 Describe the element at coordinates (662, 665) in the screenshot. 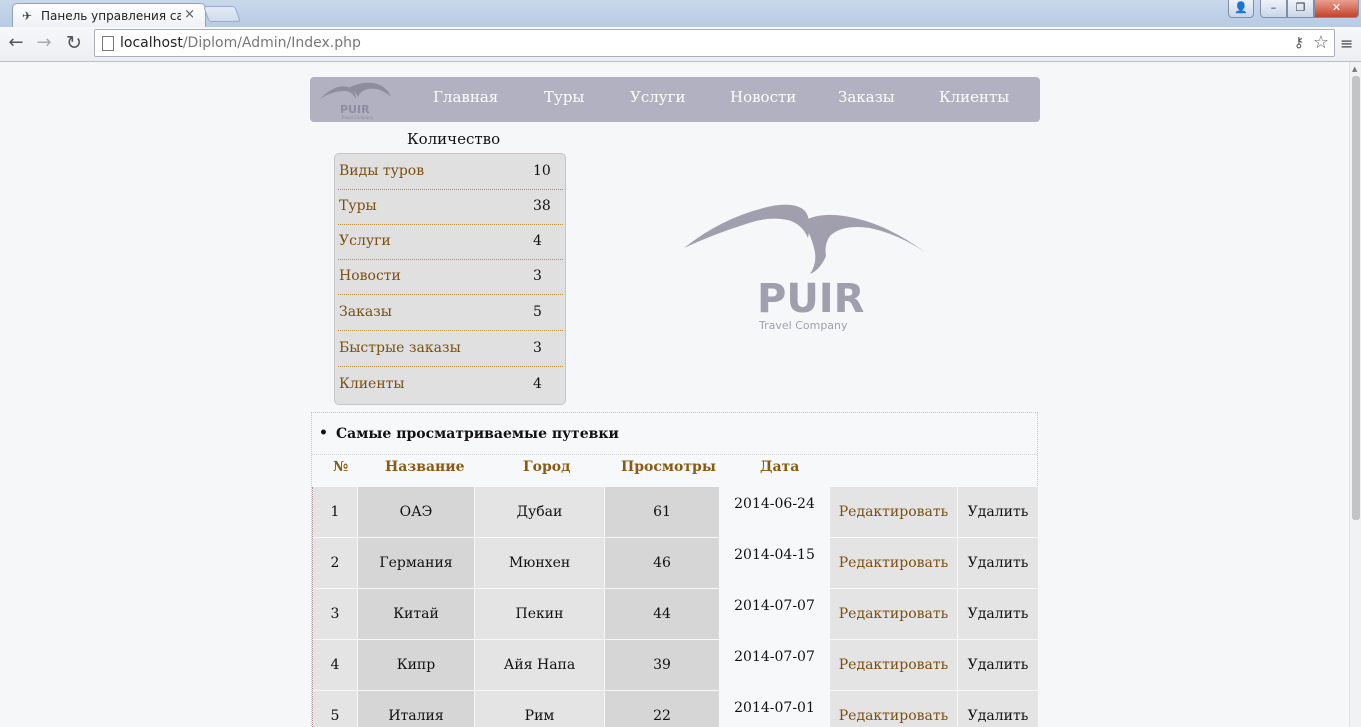

I see `cell-views: 39` at that location.